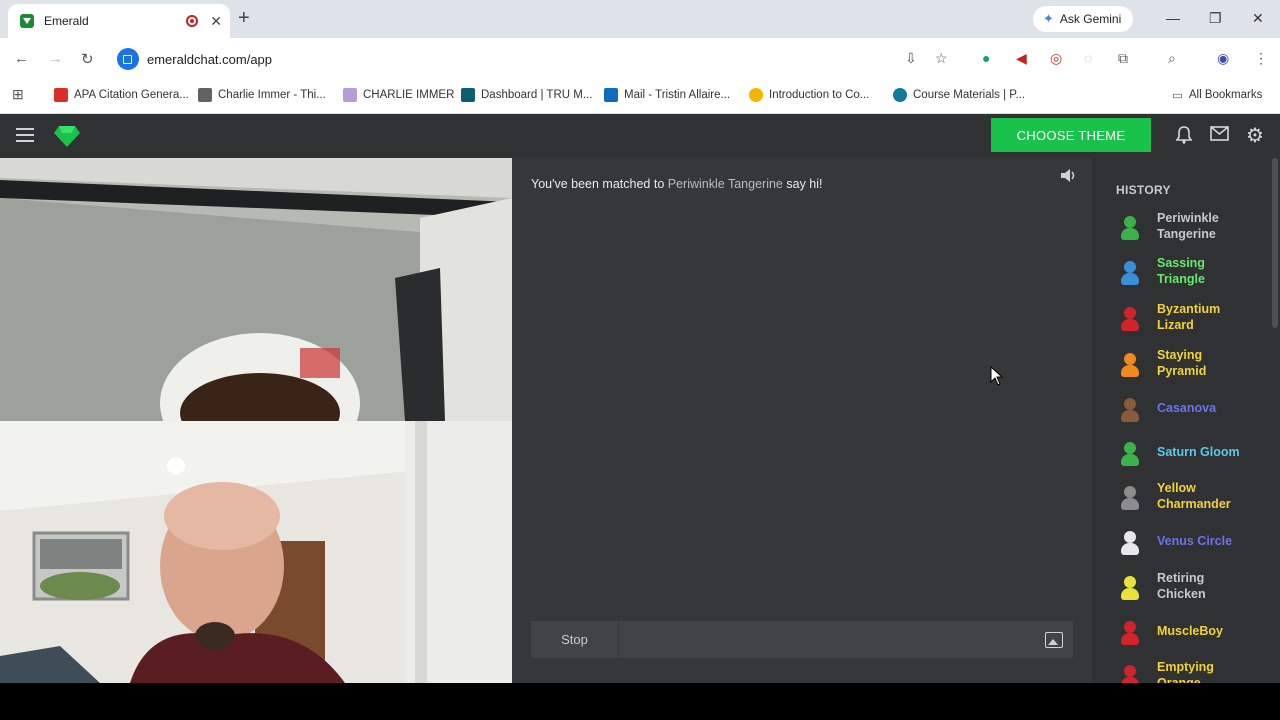 The height and width of the screenshot is (720, 1280). What do you see at coordinates (1219, 136) in the screenshot?
I see `messages-envelope-icon` at bounding box center [1219, 136].